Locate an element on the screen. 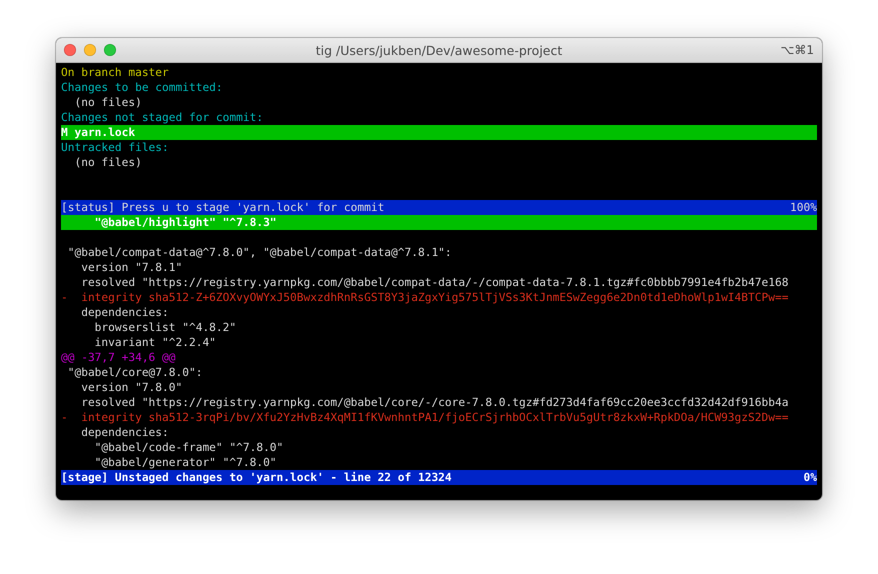  text-line: On branch master is located at coordinates (115, 72).